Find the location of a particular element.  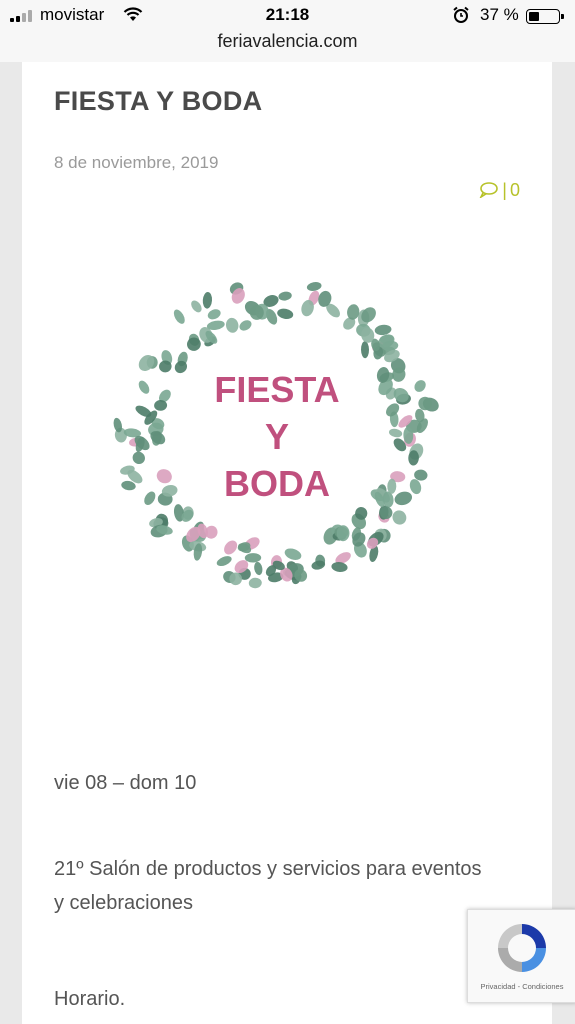

event-dates: vie 08 – dom 10 is located at coordinates (125, 783).